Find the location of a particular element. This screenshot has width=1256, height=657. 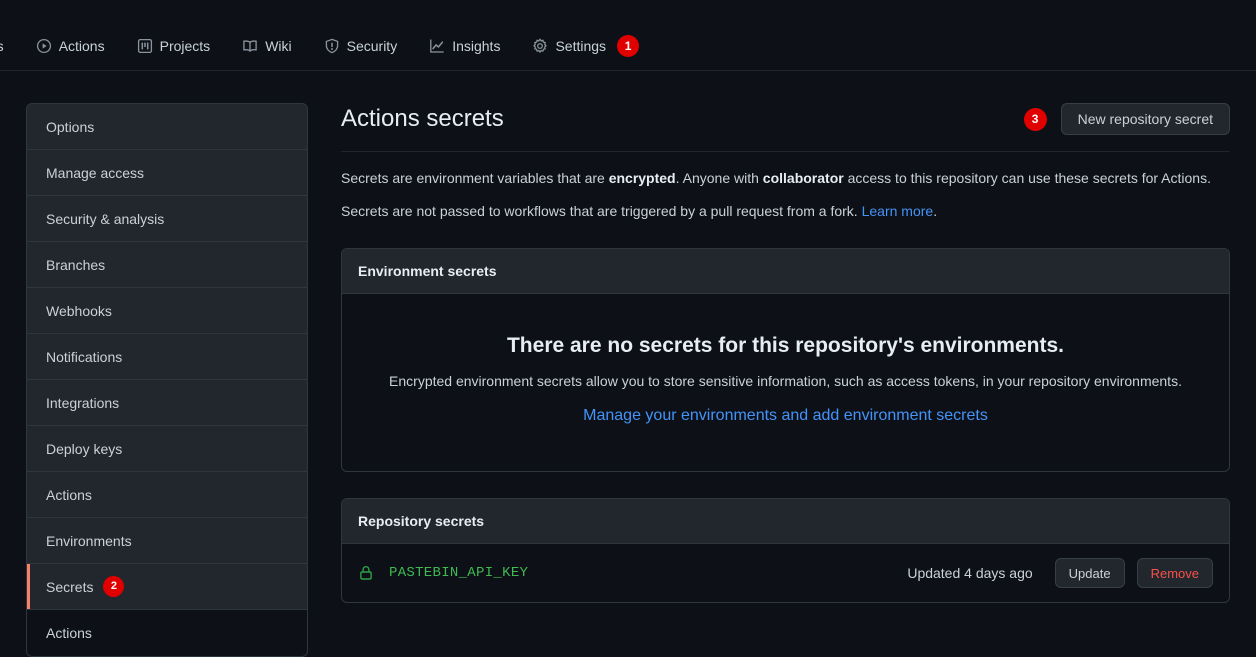

sidebar-item-manage-access: Manage access is located at coordinates (167, 173).